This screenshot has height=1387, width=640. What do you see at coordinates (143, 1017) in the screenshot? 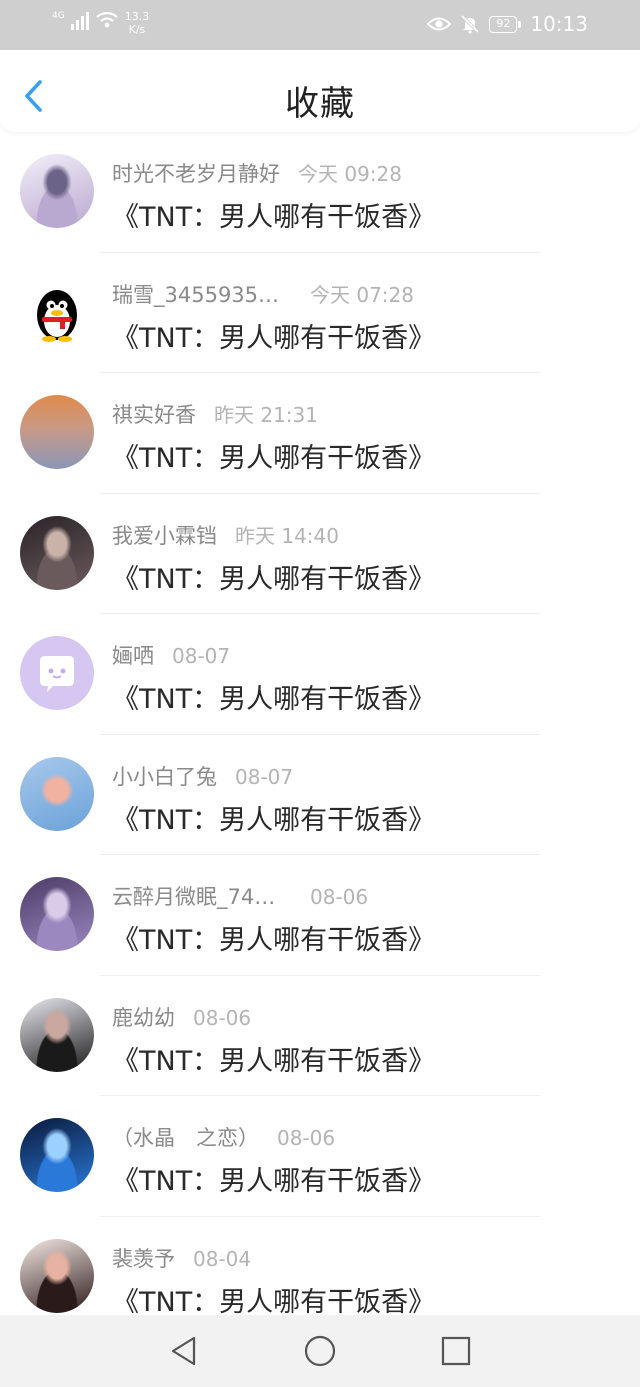
I see `username: 鹿幼幼` at bounding box center [143, 1017].